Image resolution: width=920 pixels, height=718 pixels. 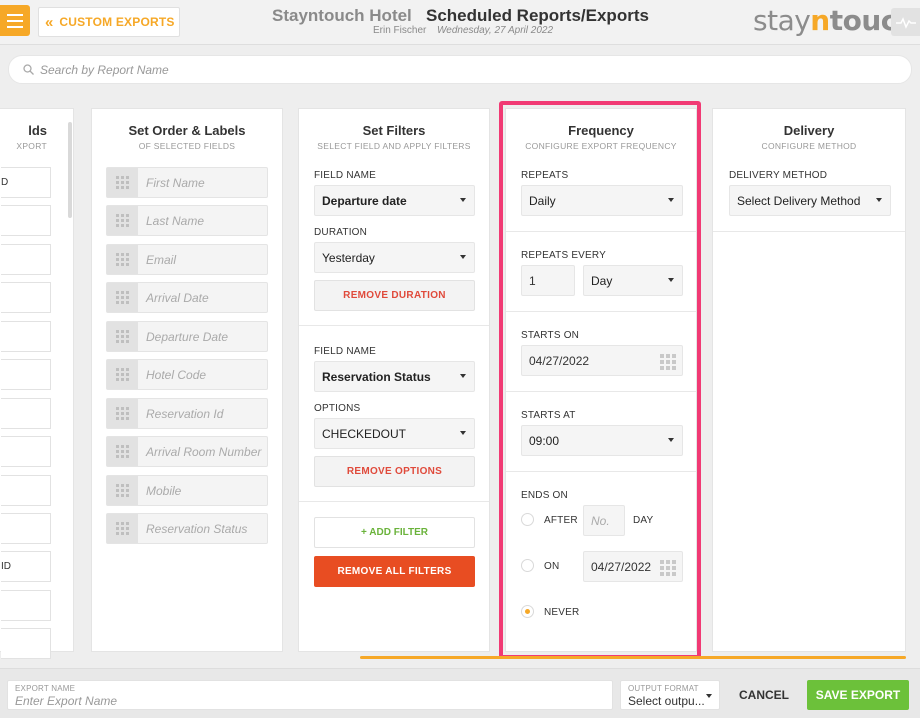 I want to click on sort-item: Hotel Code, so click(x=187, y=374).